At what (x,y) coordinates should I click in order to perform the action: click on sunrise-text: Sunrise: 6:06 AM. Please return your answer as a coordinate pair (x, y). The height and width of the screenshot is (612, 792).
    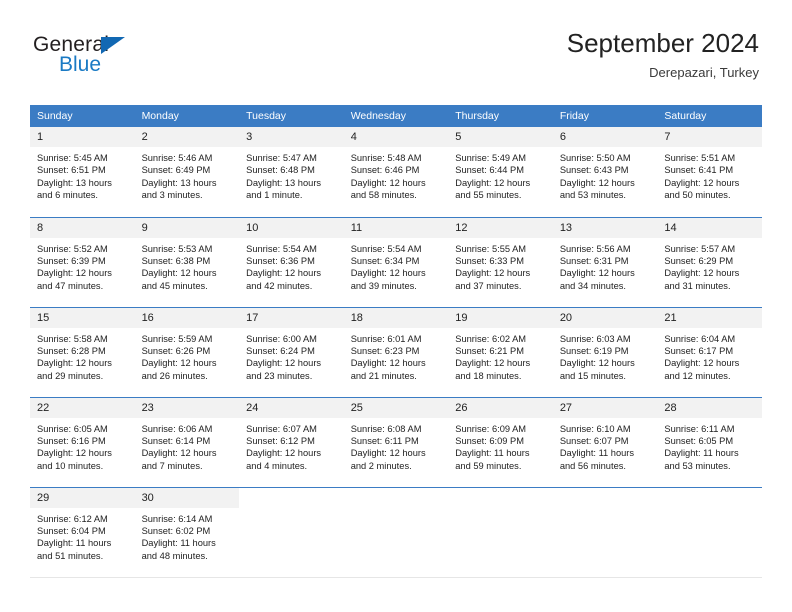
    Looking at the image, I should click on (177, 428).